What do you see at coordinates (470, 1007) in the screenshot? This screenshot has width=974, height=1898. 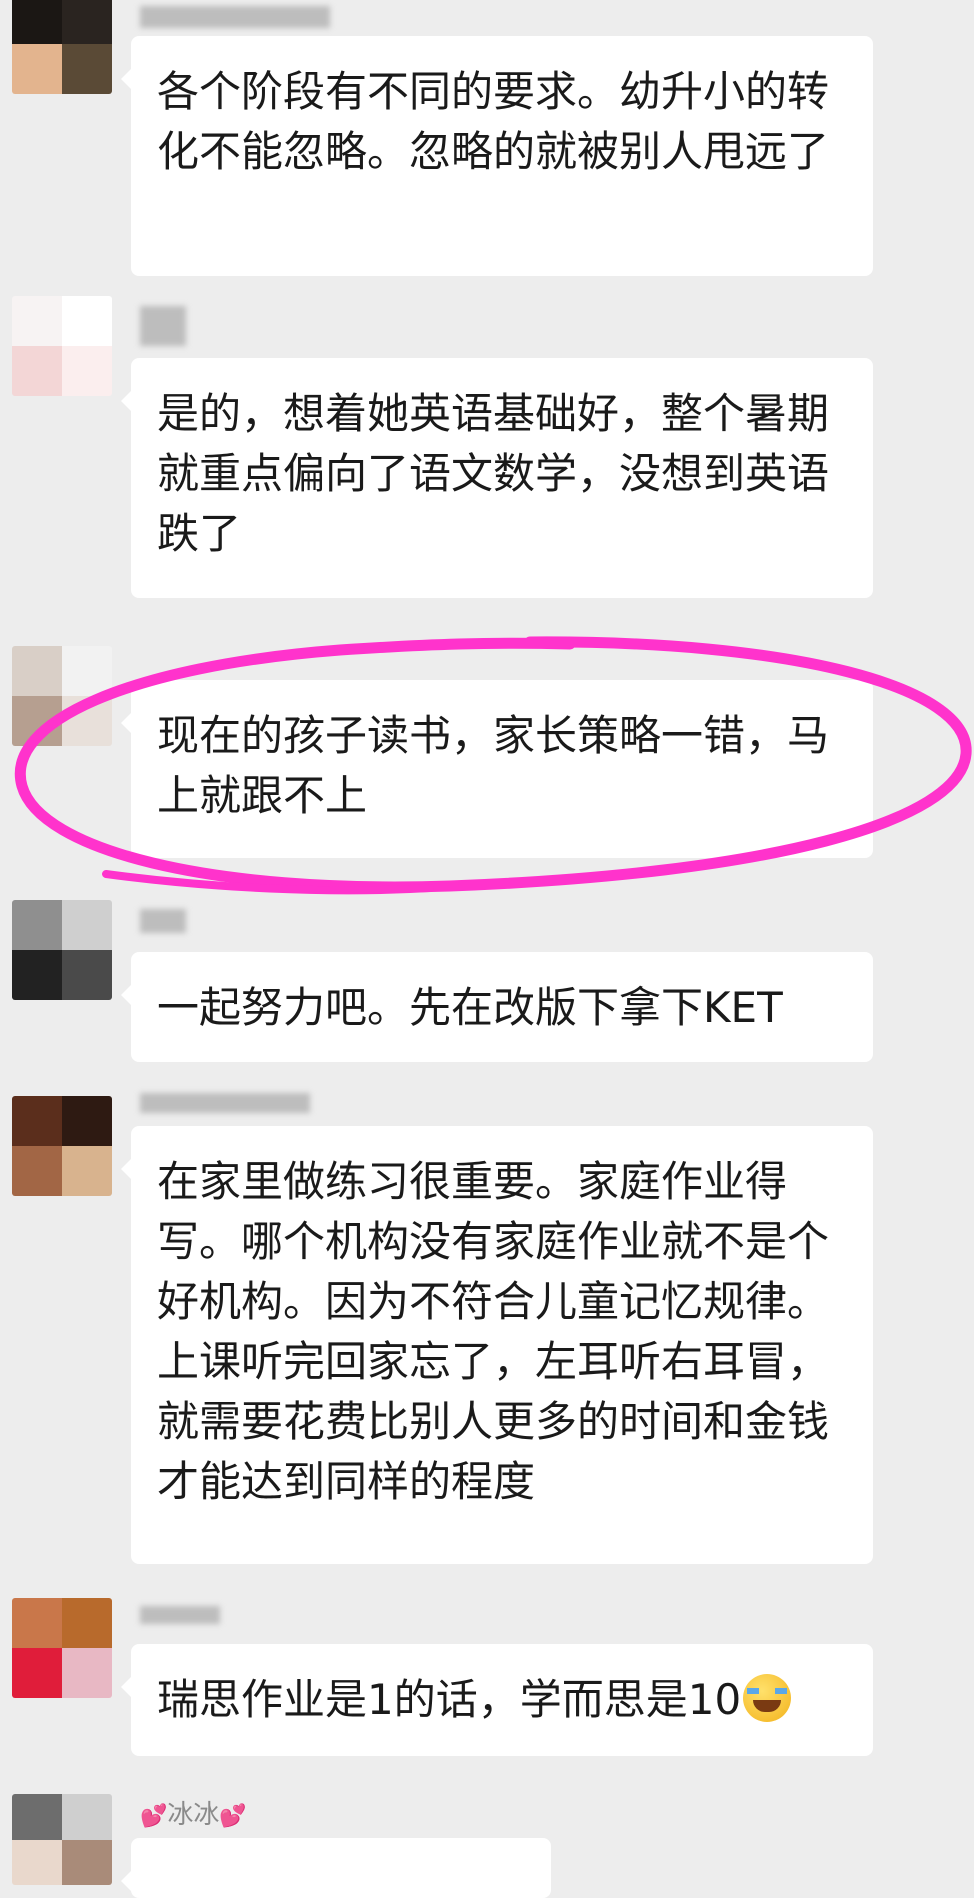 I see `message-text: 一起努力吧。先在改版下拿下KET` at bounding box center [470, 1007].